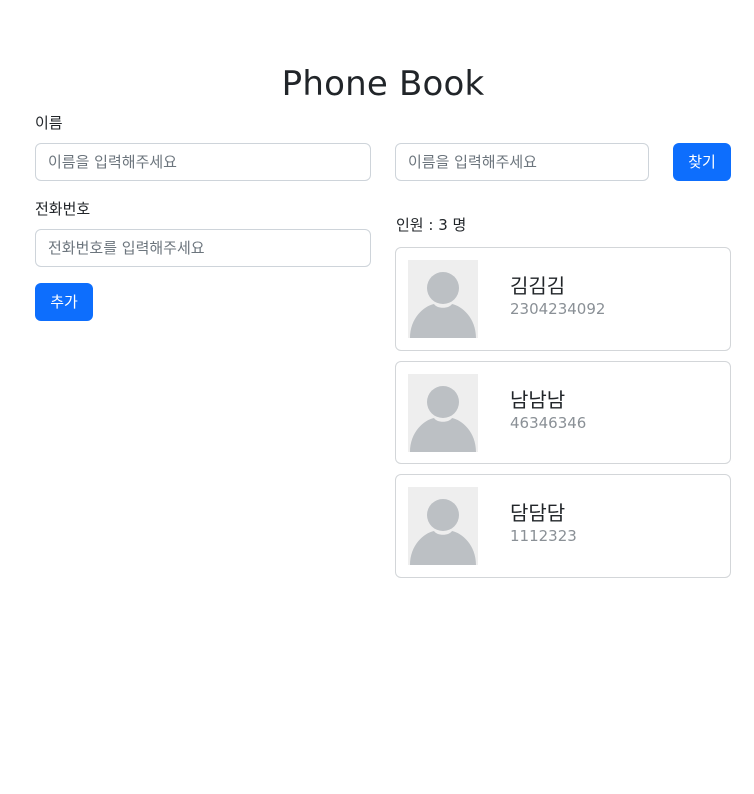  Describe the element at coordinates (563, 526) in the screenshot. I see `contact-card: 담담담 1112323` at that location.